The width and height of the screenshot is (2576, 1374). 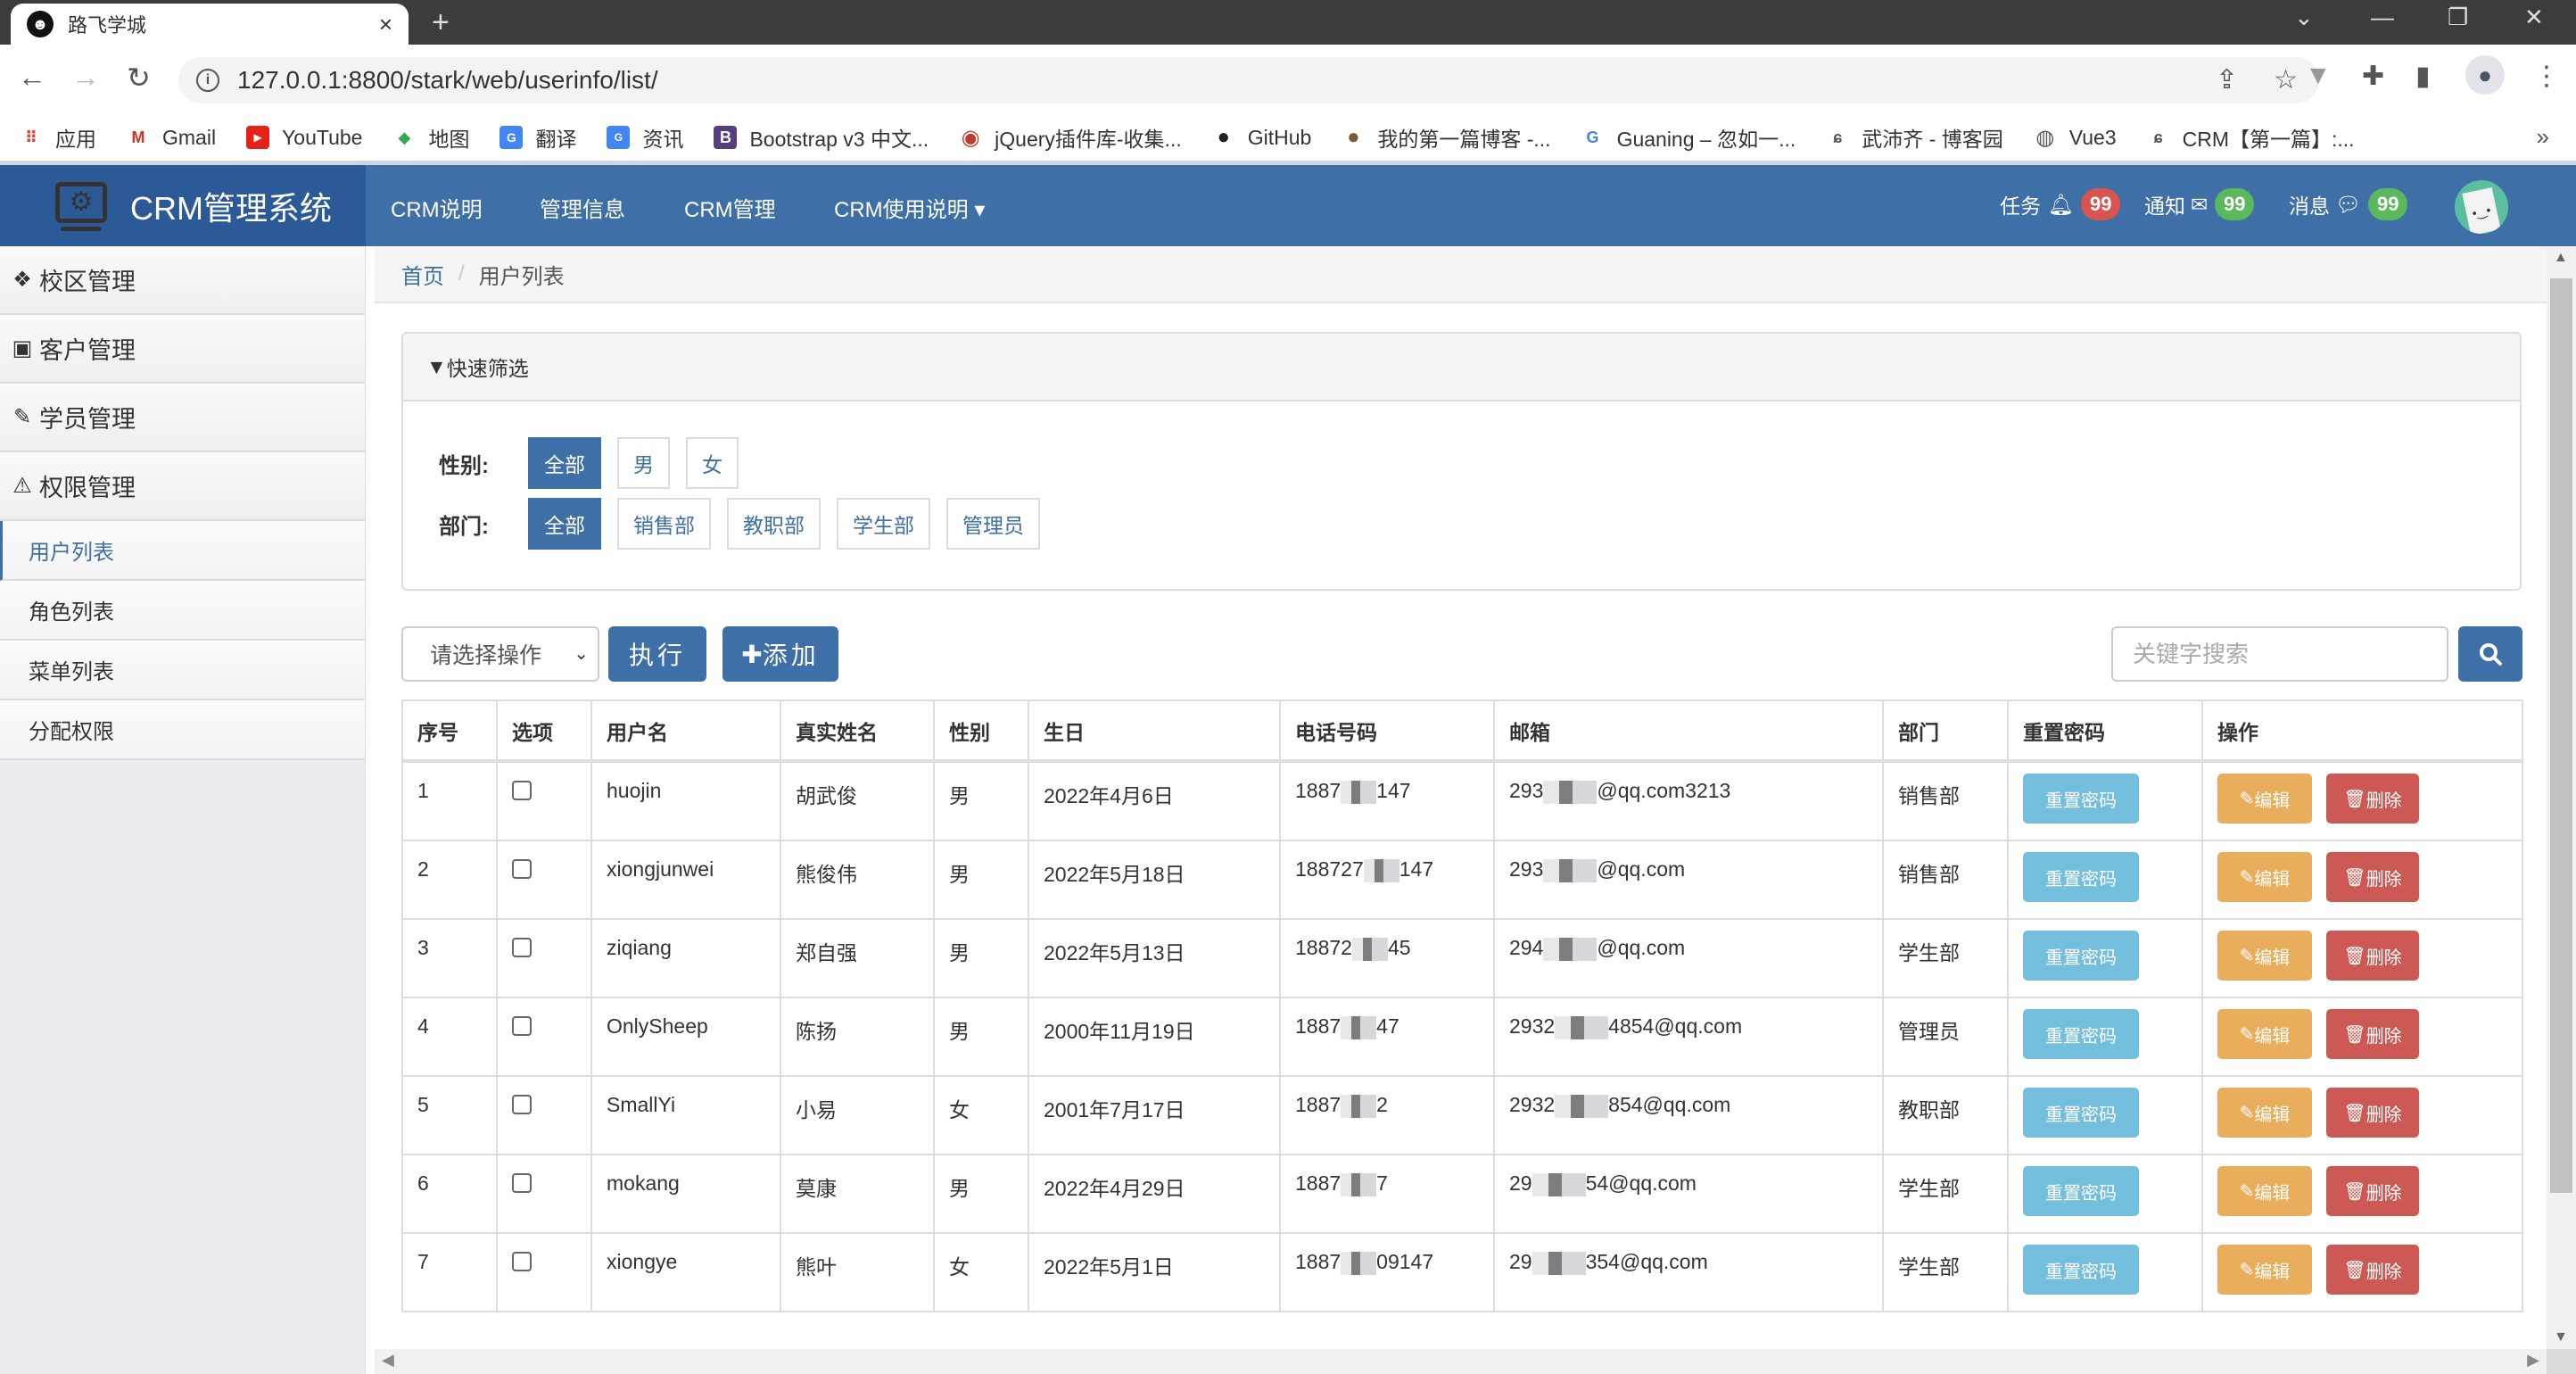 I want to click on reload-icon: ↻, so click(x=139, y=78).